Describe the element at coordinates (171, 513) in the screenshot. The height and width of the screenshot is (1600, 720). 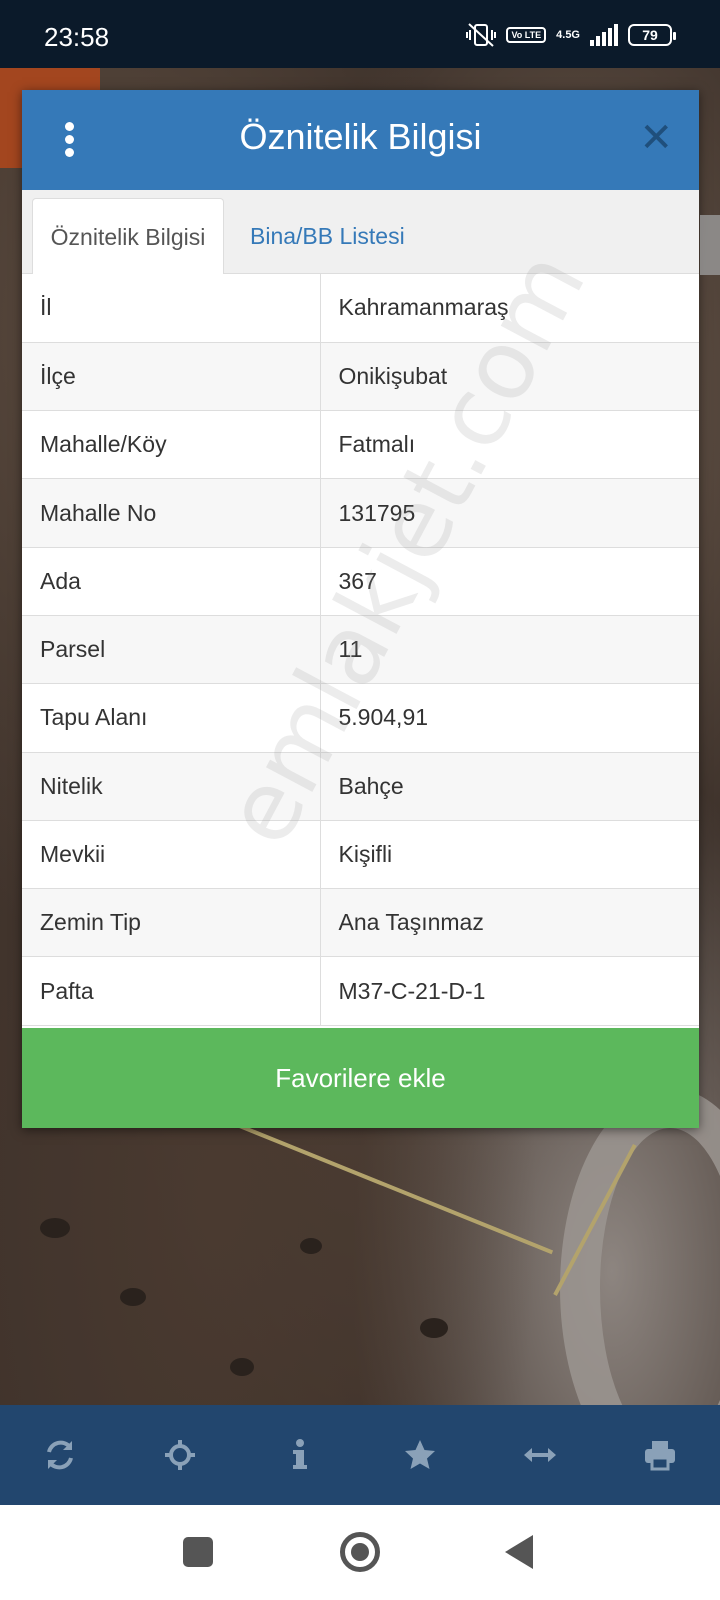
I see `attribute-key: Mahalle No` at that location.